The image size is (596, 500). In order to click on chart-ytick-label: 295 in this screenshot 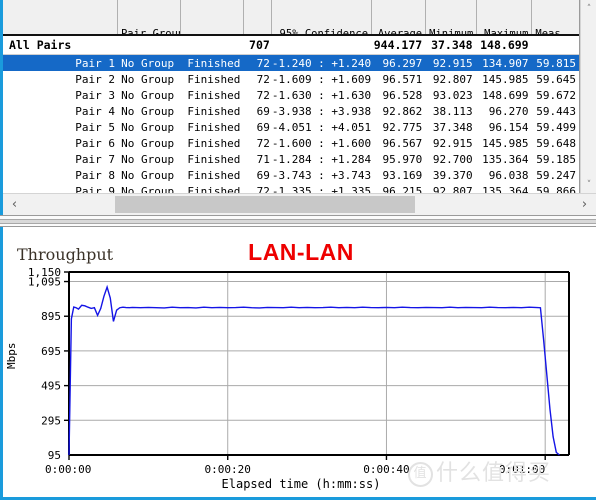, I will do `click(51, 420)`.